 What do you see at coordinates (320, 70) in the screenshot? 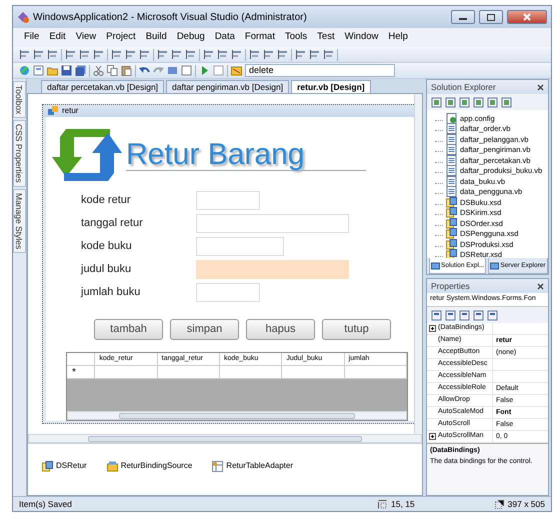
I see `find-field: delete` at bounding box center [320, 70].